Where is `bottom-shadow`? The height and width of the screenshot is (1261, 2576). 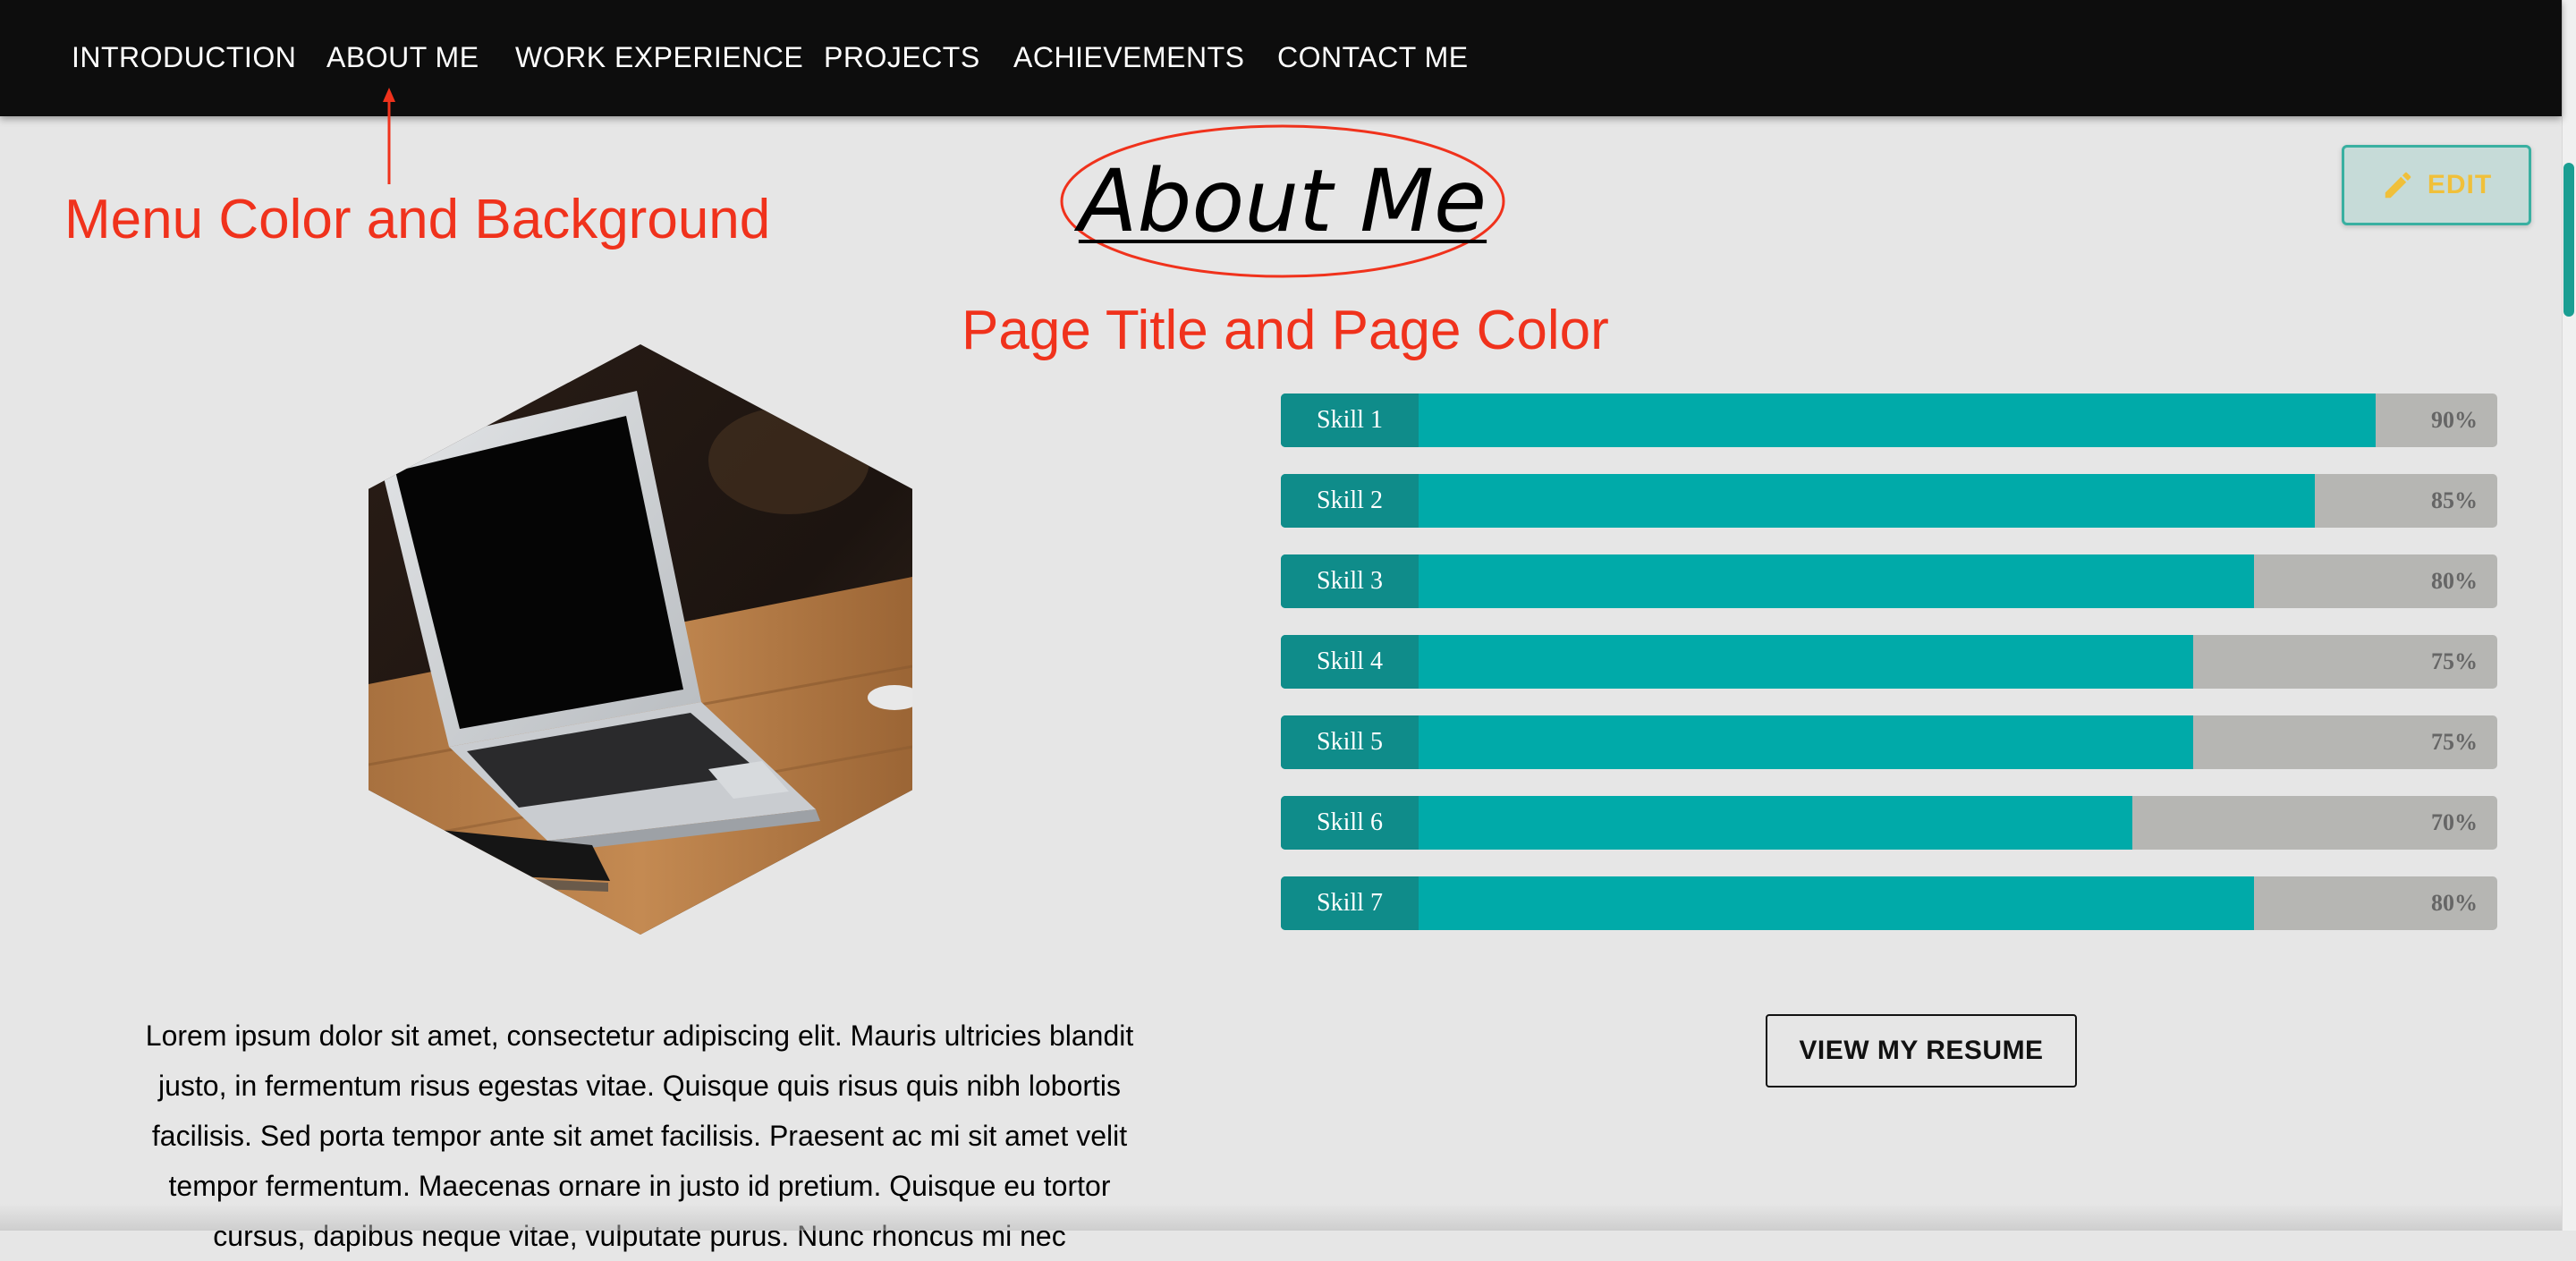
bottom-shadow is located at coordinates (1281, 1217).